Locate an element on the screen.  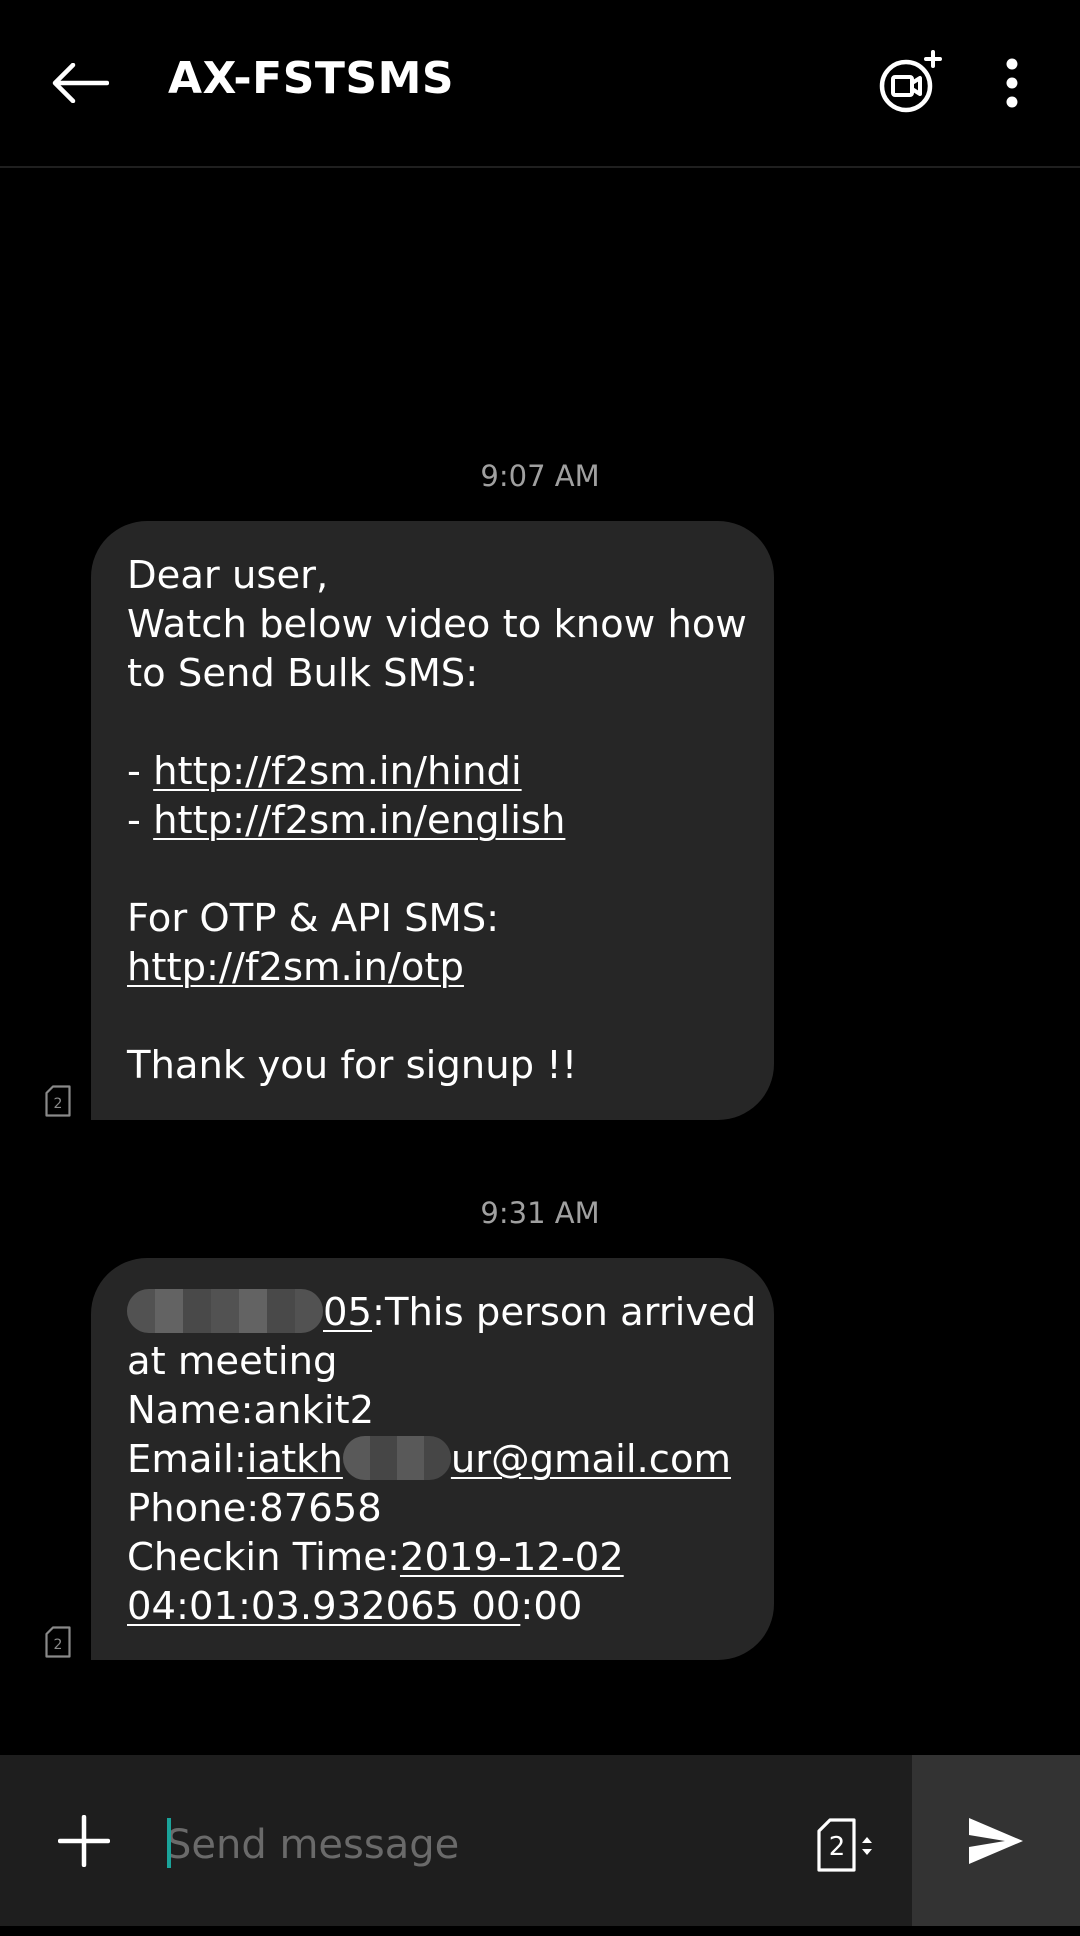
video-call-button is located at coordinates (910, 83).